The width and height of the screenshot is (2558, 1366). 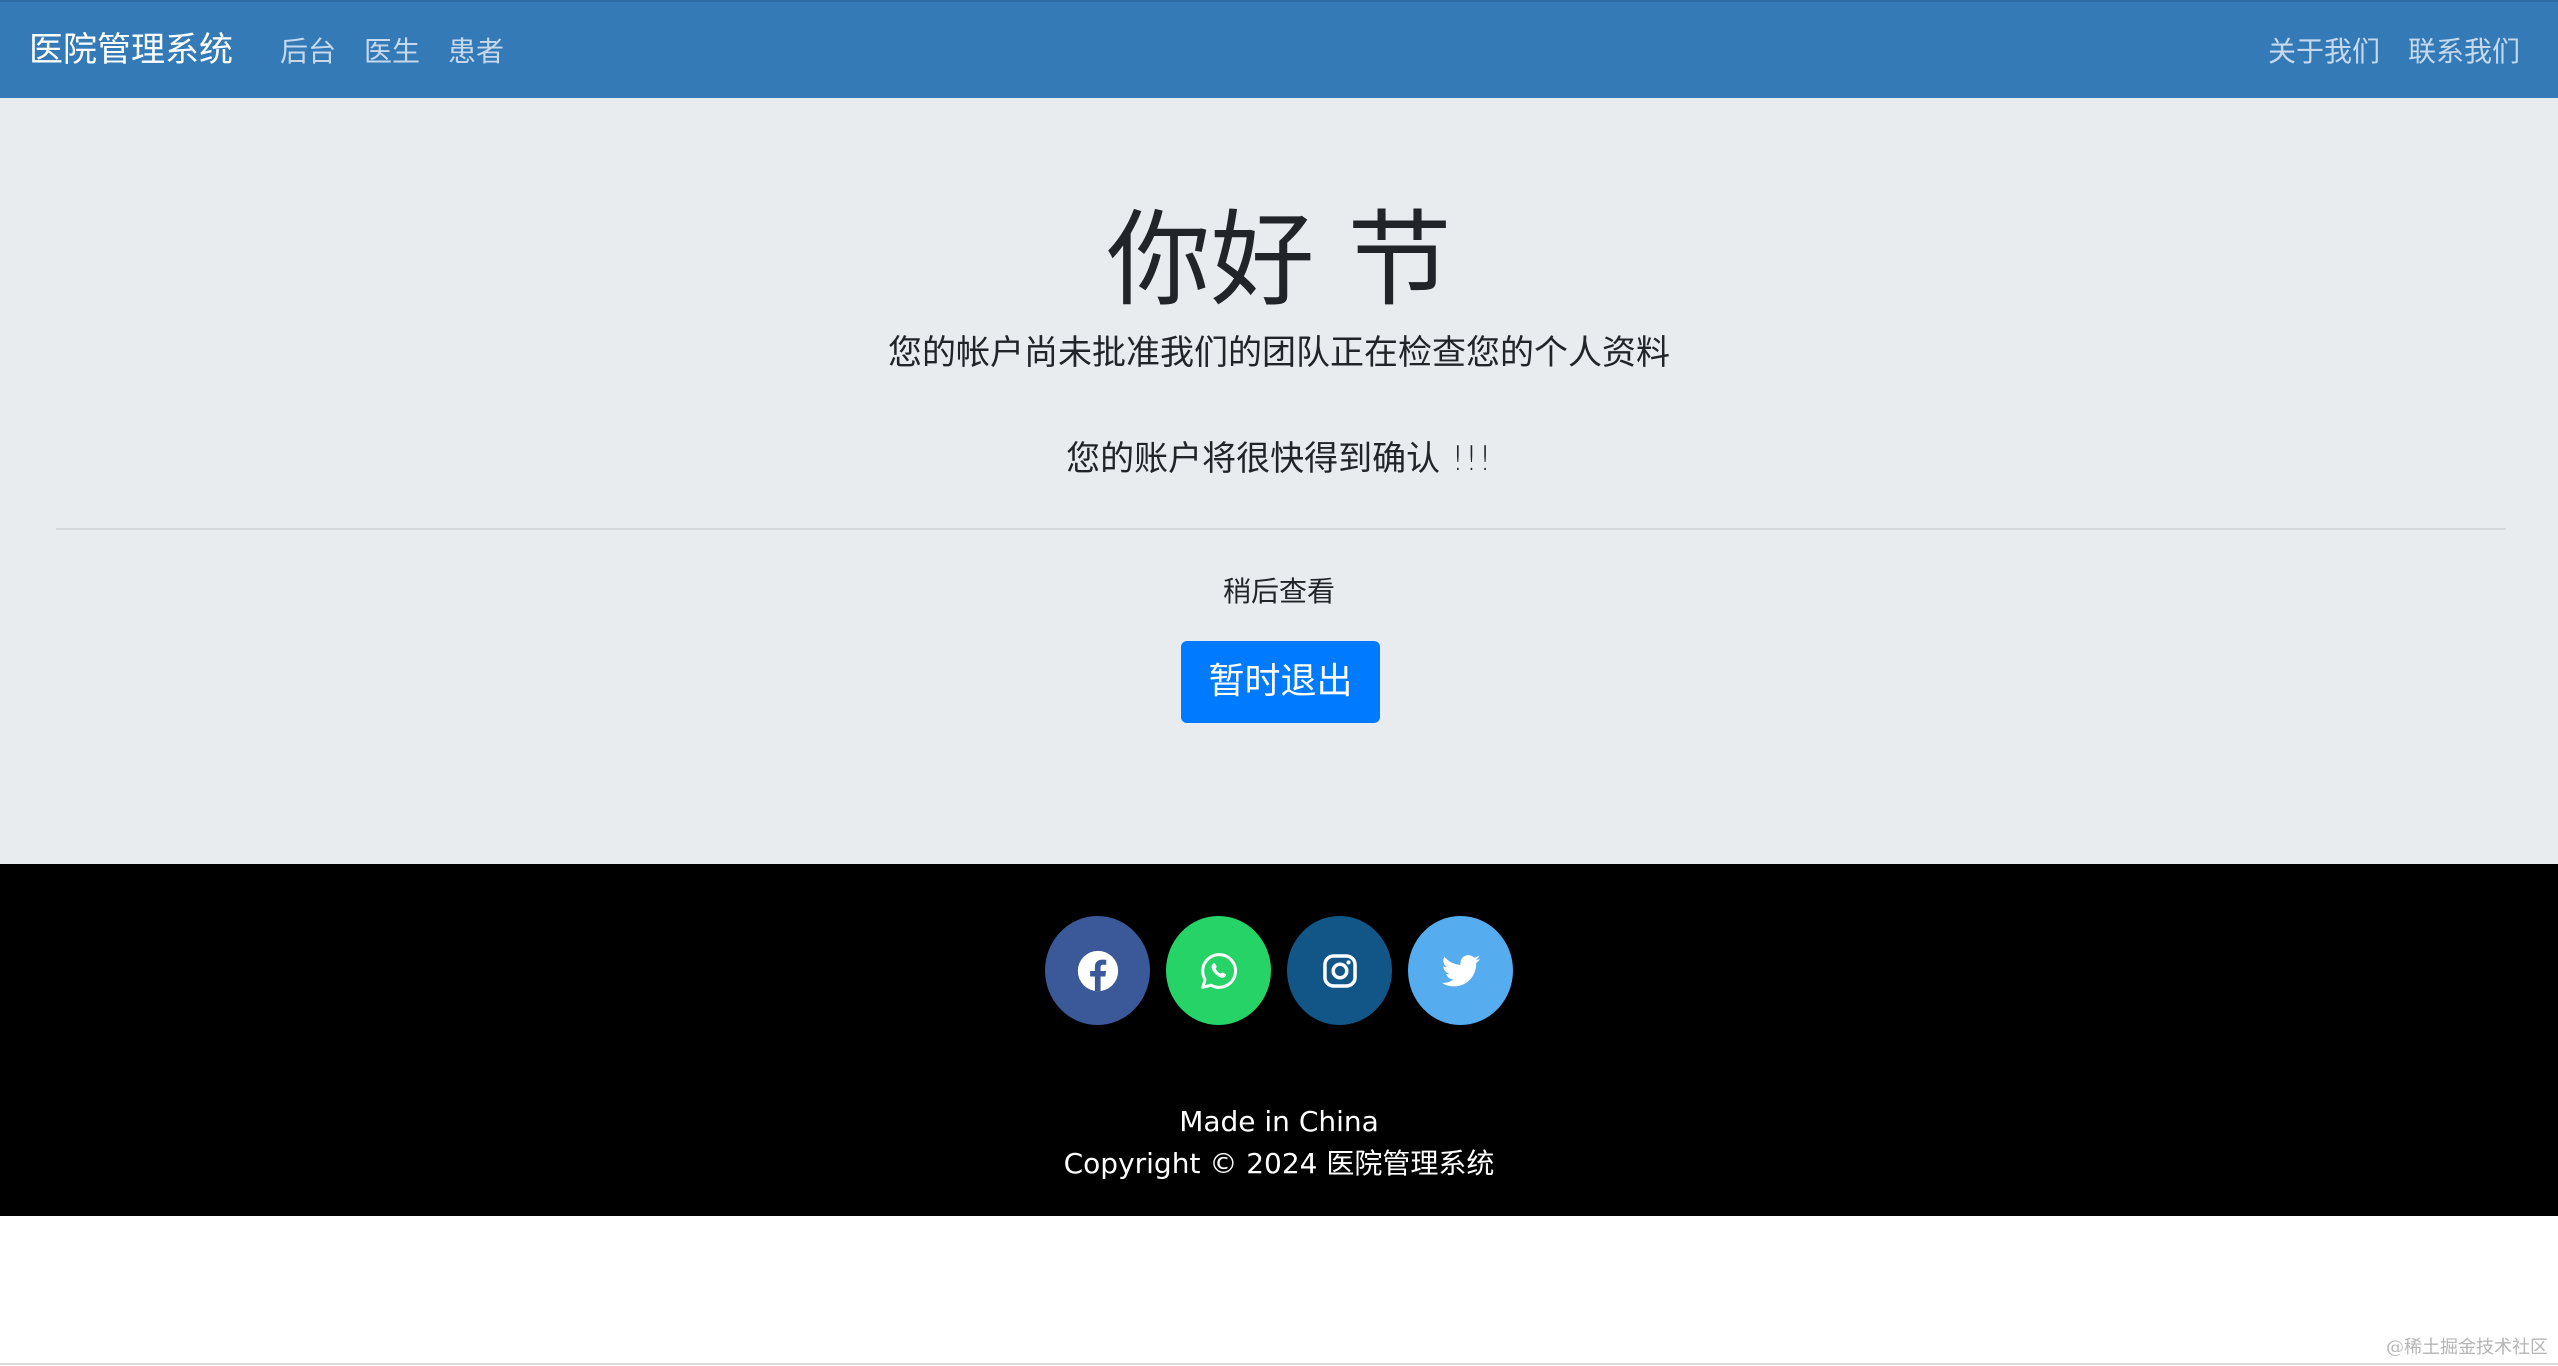 I want to click on twitter-button, so click(x=1460, y=970).